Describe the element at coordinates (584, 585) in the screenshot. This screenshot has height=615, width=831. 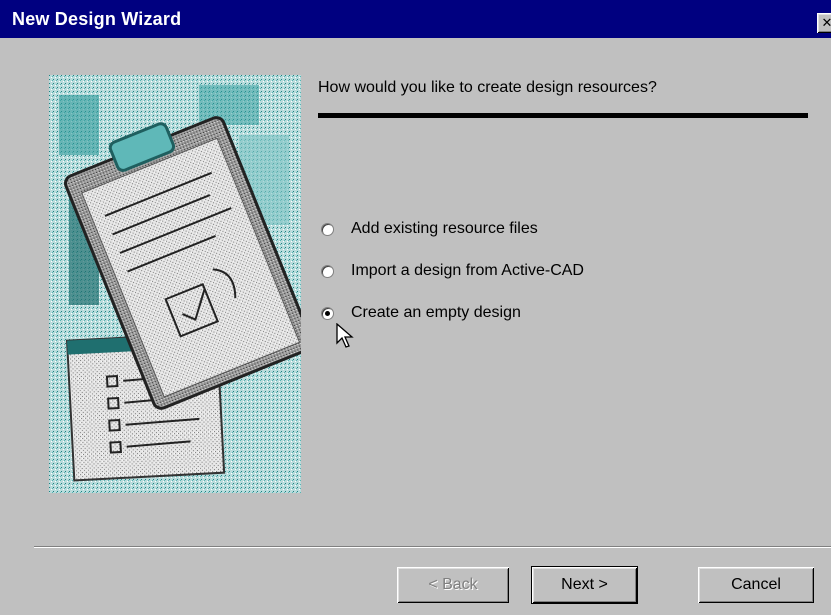
I see `next-button: Next >` at that location.